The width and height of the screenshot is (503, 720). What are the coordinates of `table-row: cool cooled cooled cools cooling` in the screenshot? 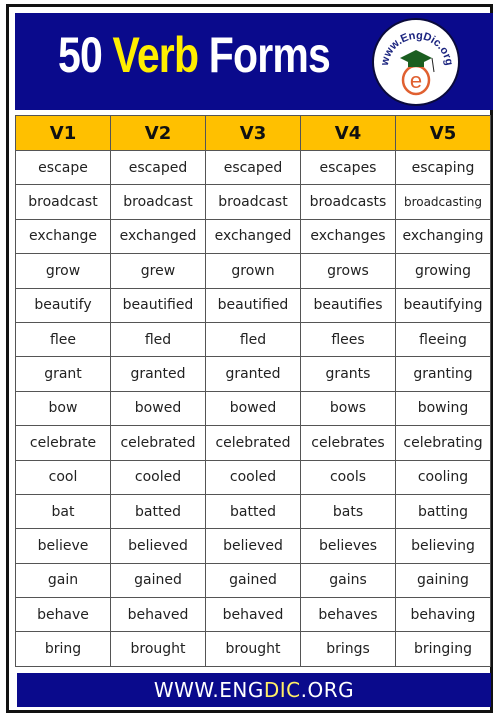 It's located at (253, 477).